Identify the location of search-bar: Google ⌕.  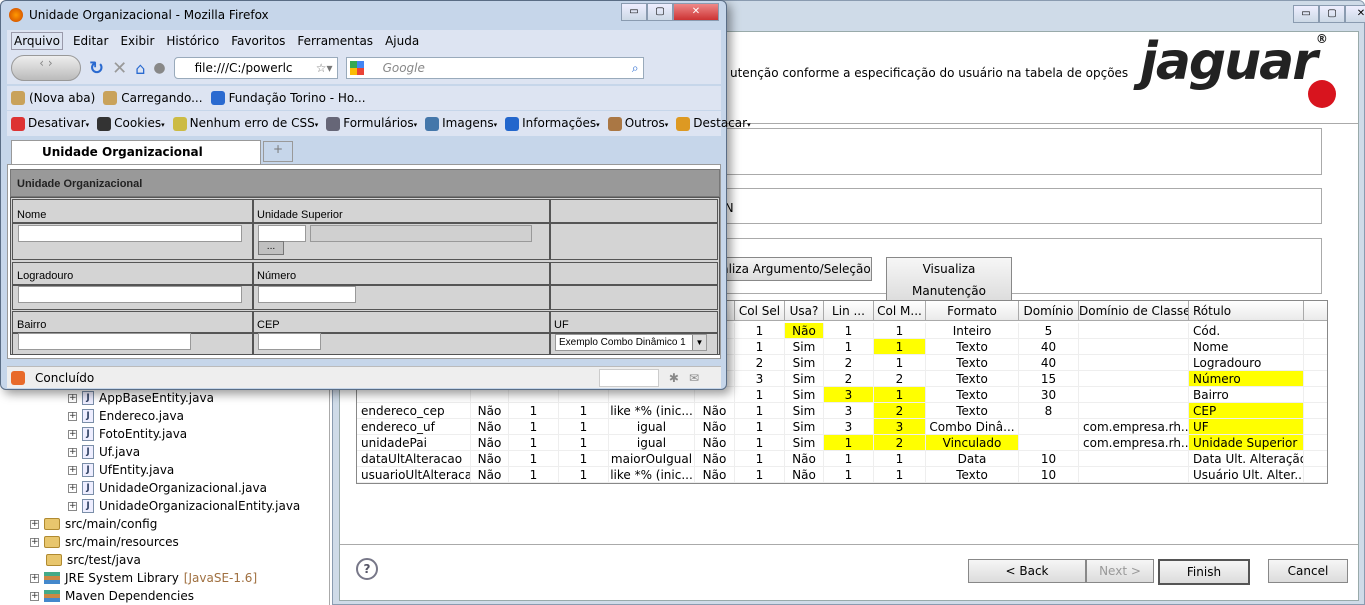
(494, 68).